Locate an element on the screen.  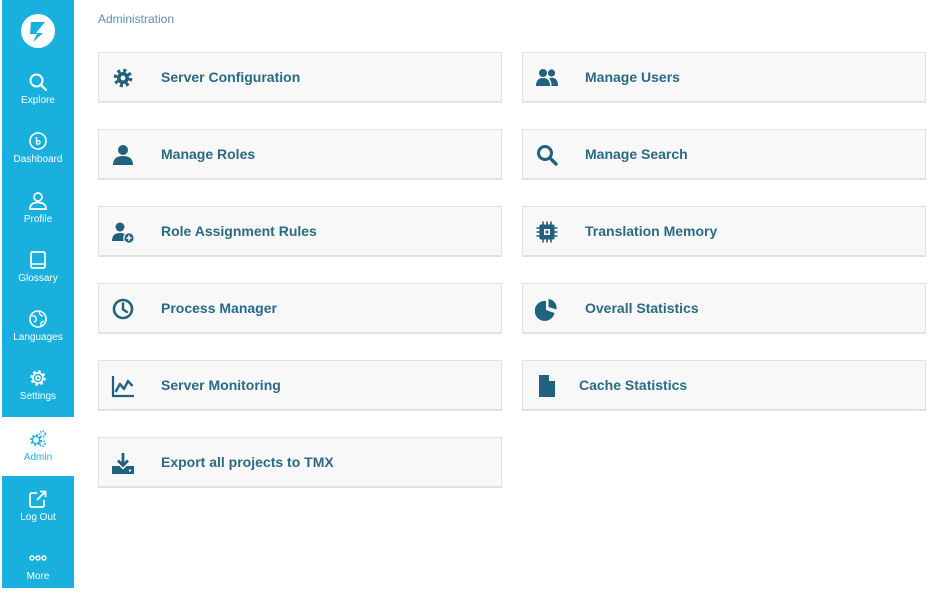
card-label: Manage Users is located at coordinates (632, 77).